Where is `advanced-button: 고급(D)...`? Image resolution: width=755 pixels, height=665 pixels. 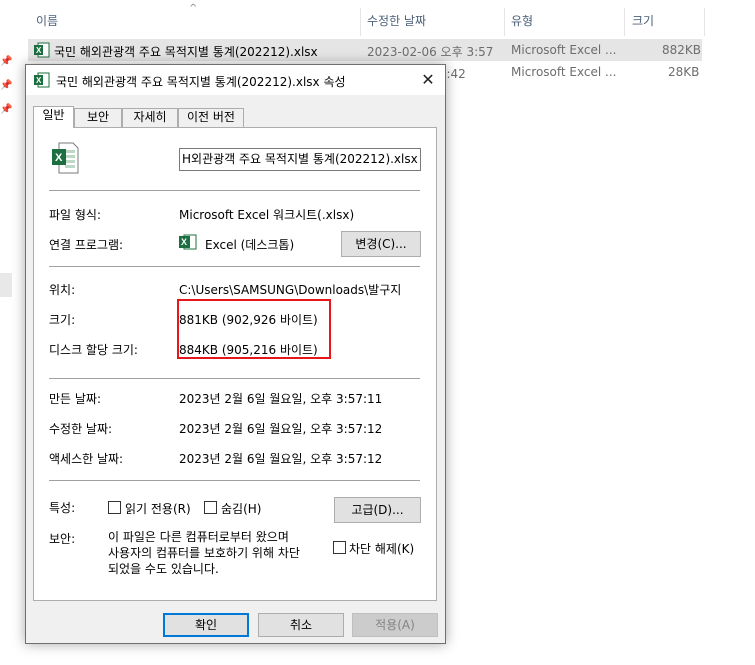
advanced-button: 고급(D)... is located at coordinates (377, 510).